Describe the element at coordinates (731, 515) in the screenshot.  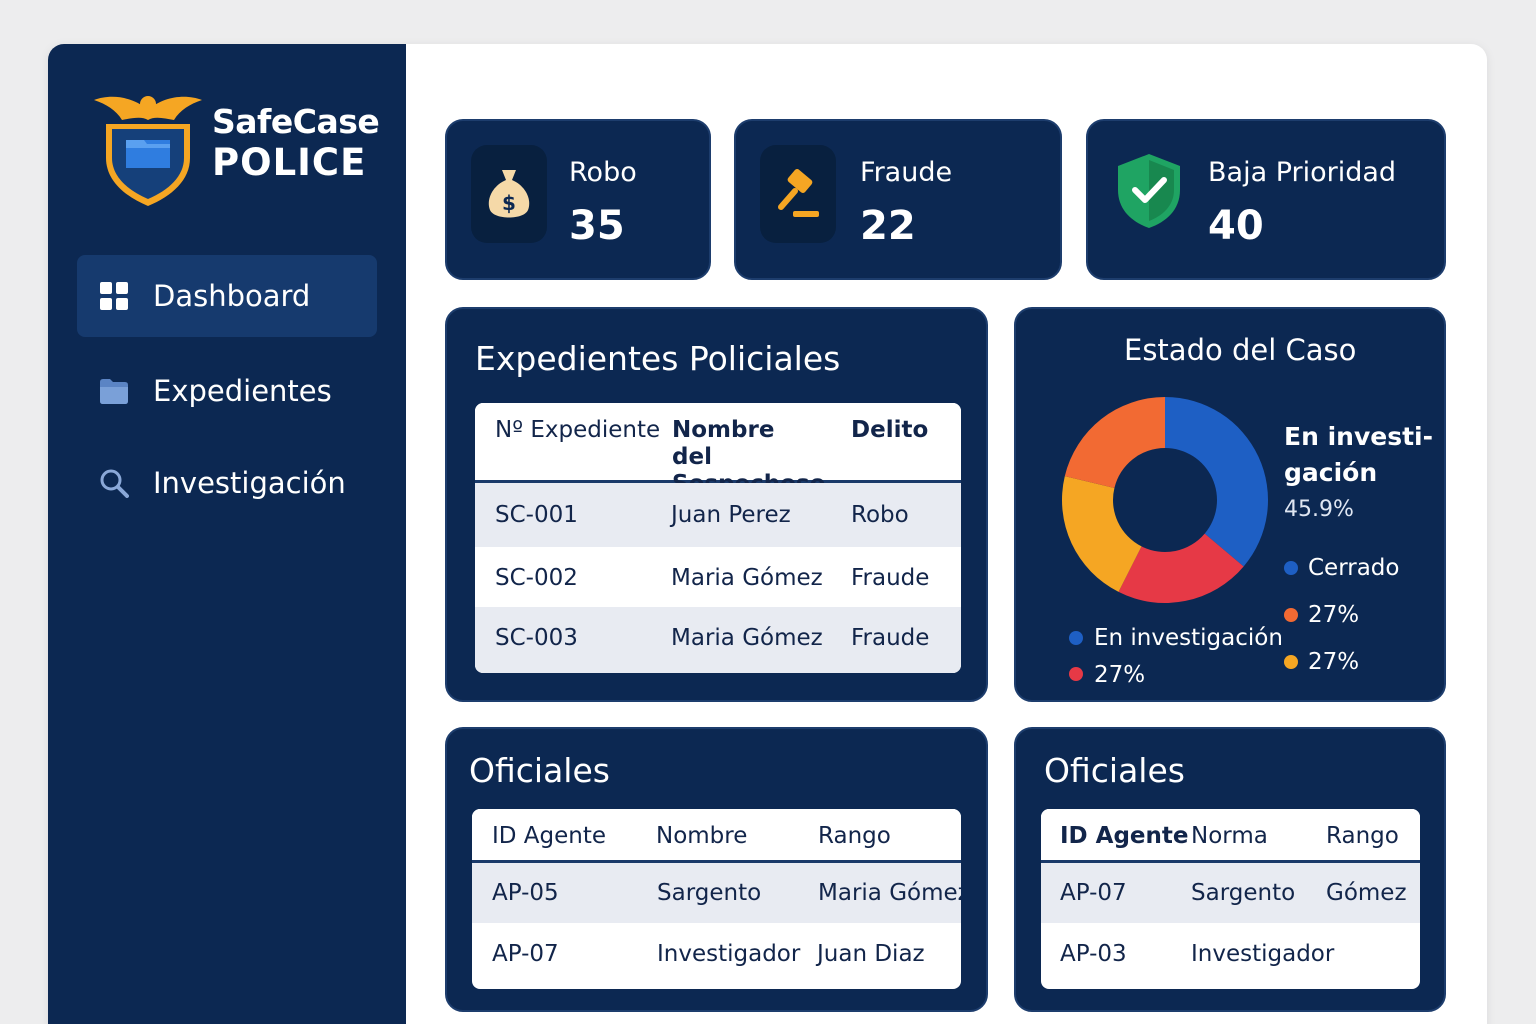
I see `cell-nombre: Juan Perez` at that location.